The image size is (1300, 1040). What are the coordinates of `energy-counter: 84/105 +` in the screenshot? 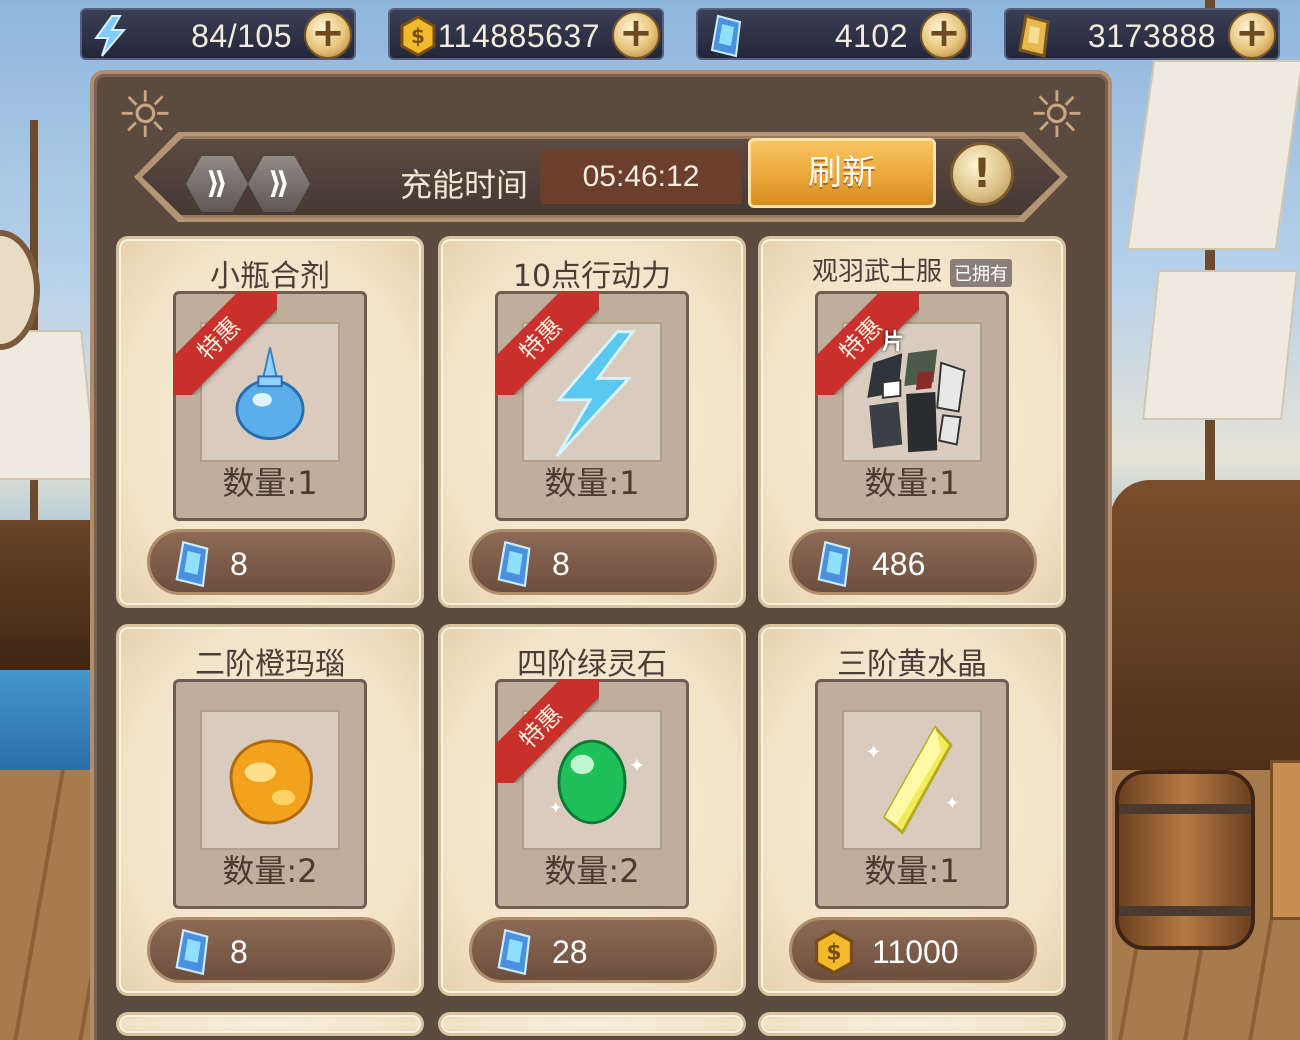 It's located at (218, 34).